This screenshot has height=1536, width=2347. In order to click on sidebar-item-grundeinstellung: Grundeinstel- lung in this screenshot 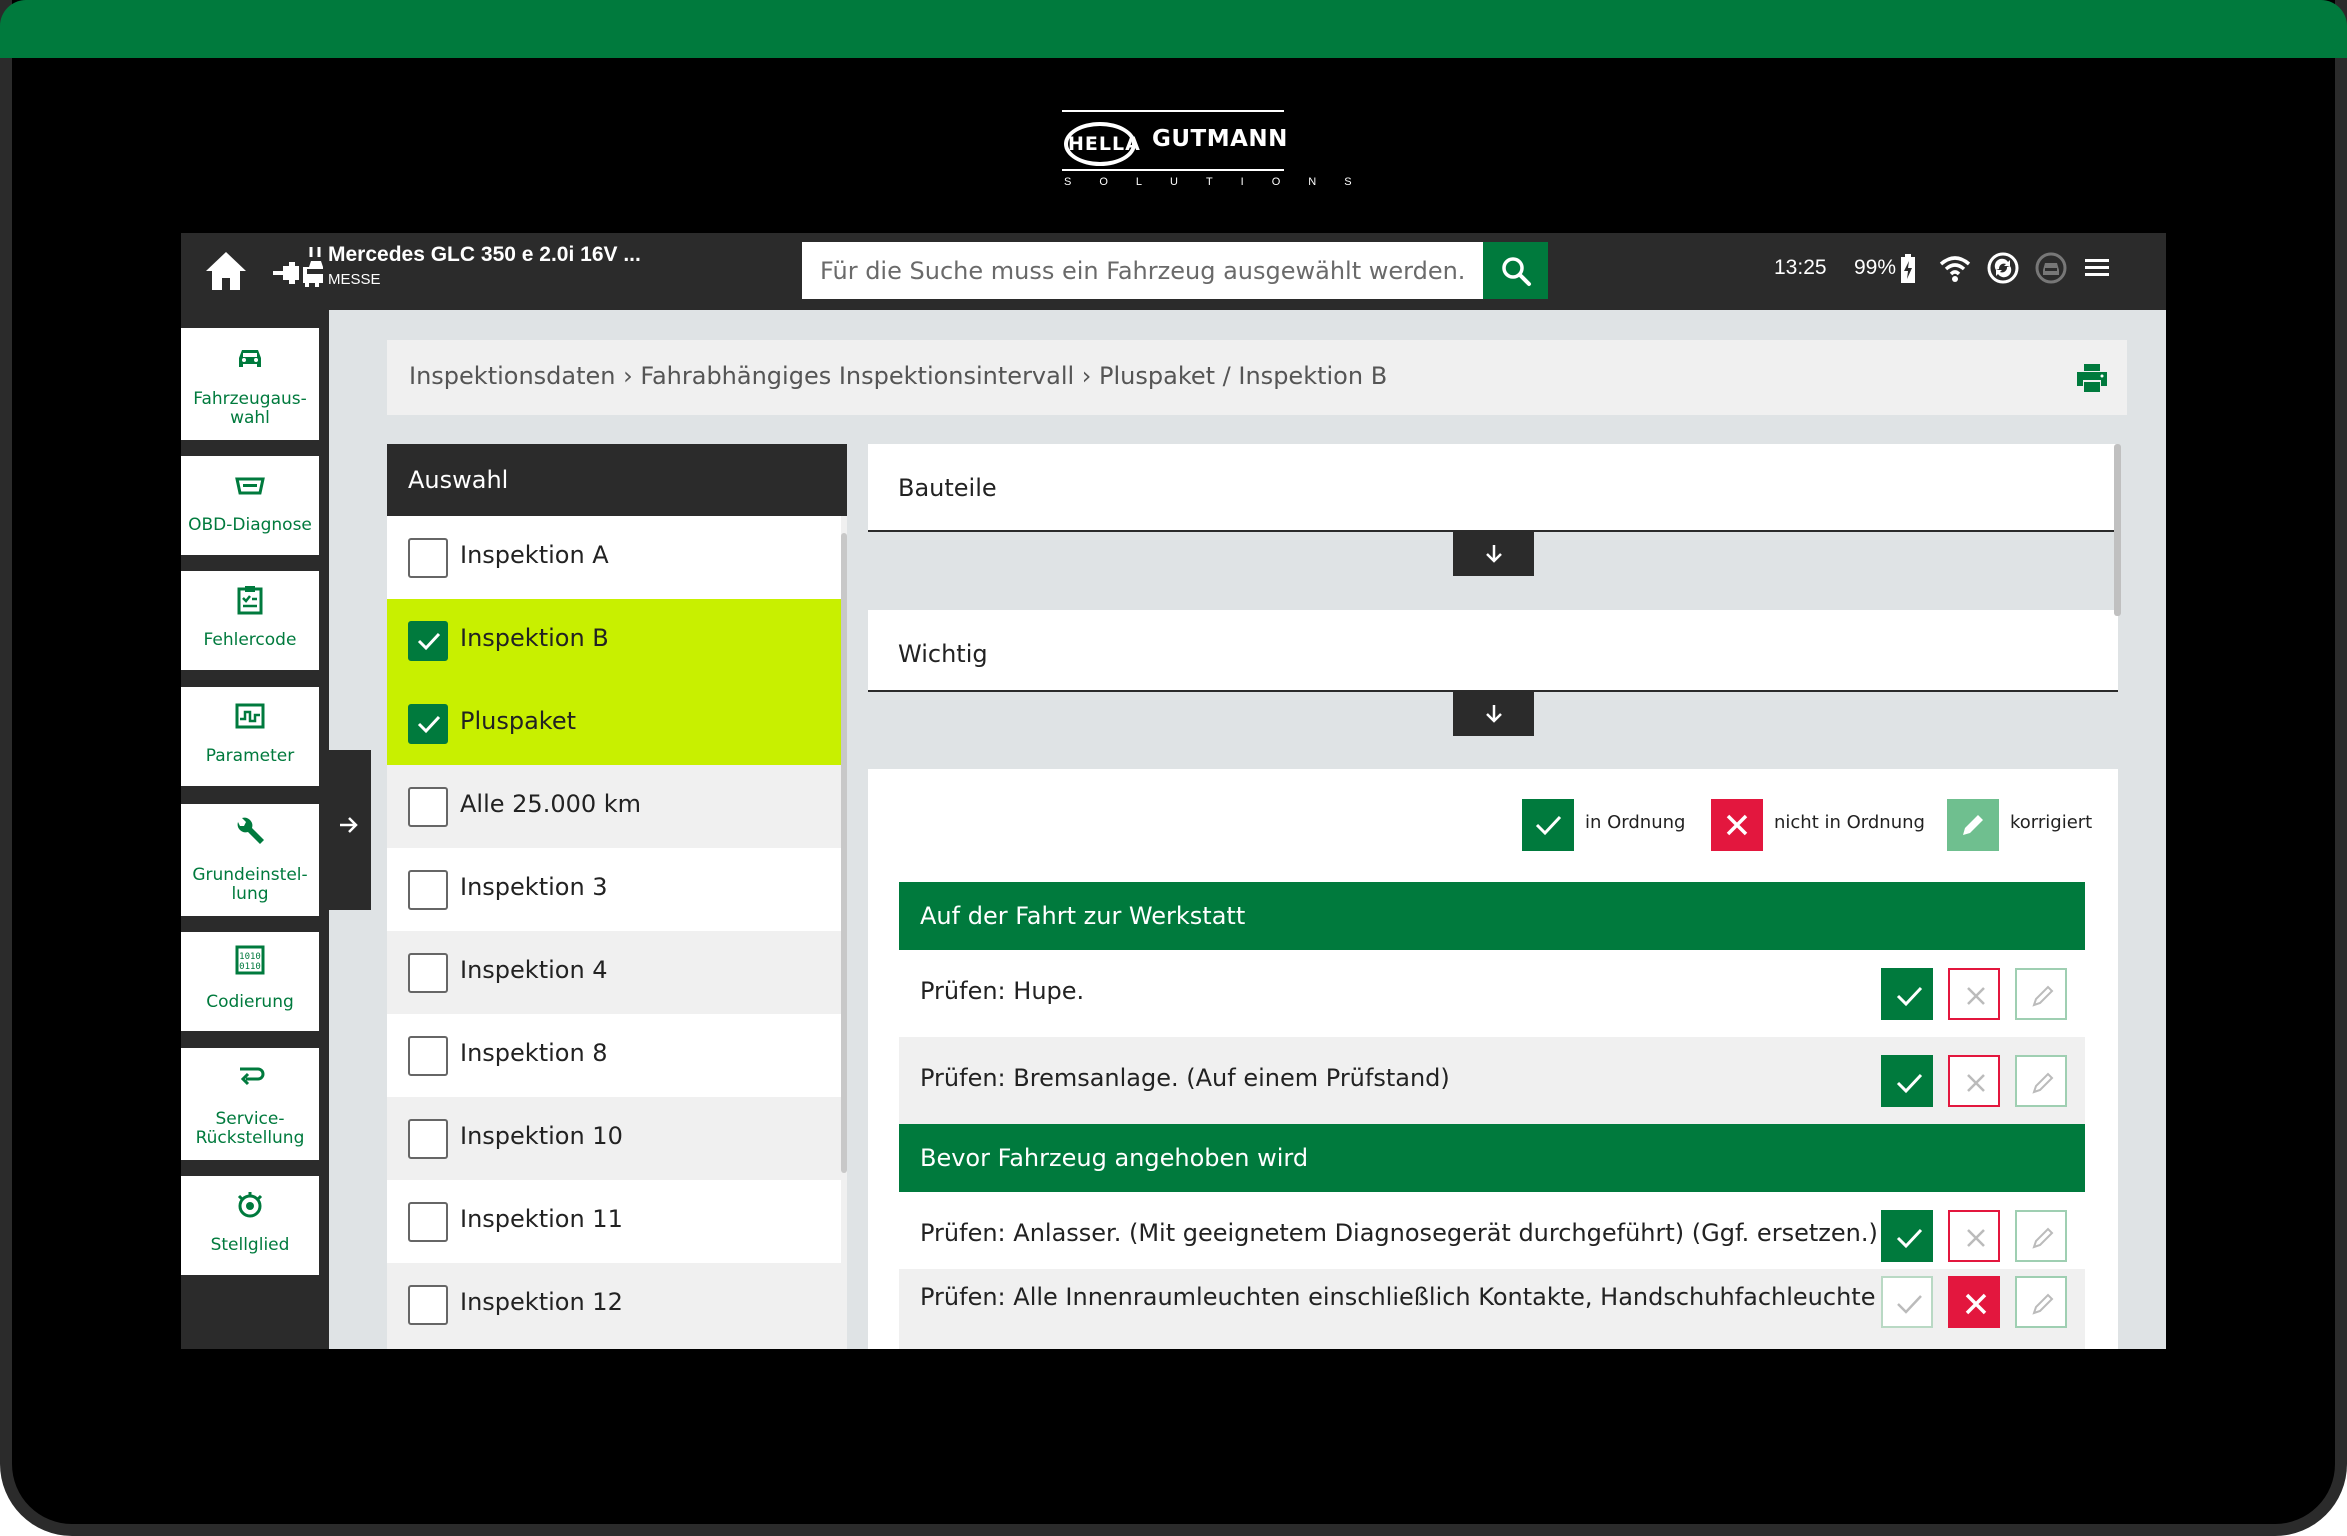, I will do `click(250, 860)`.